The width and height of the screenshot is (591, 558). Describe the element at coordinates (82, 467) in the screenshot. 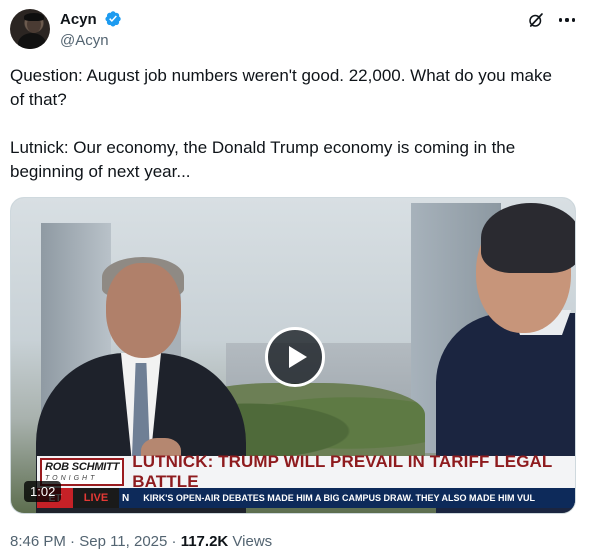

I see `show-name: ROB SCHMITT` at that location.